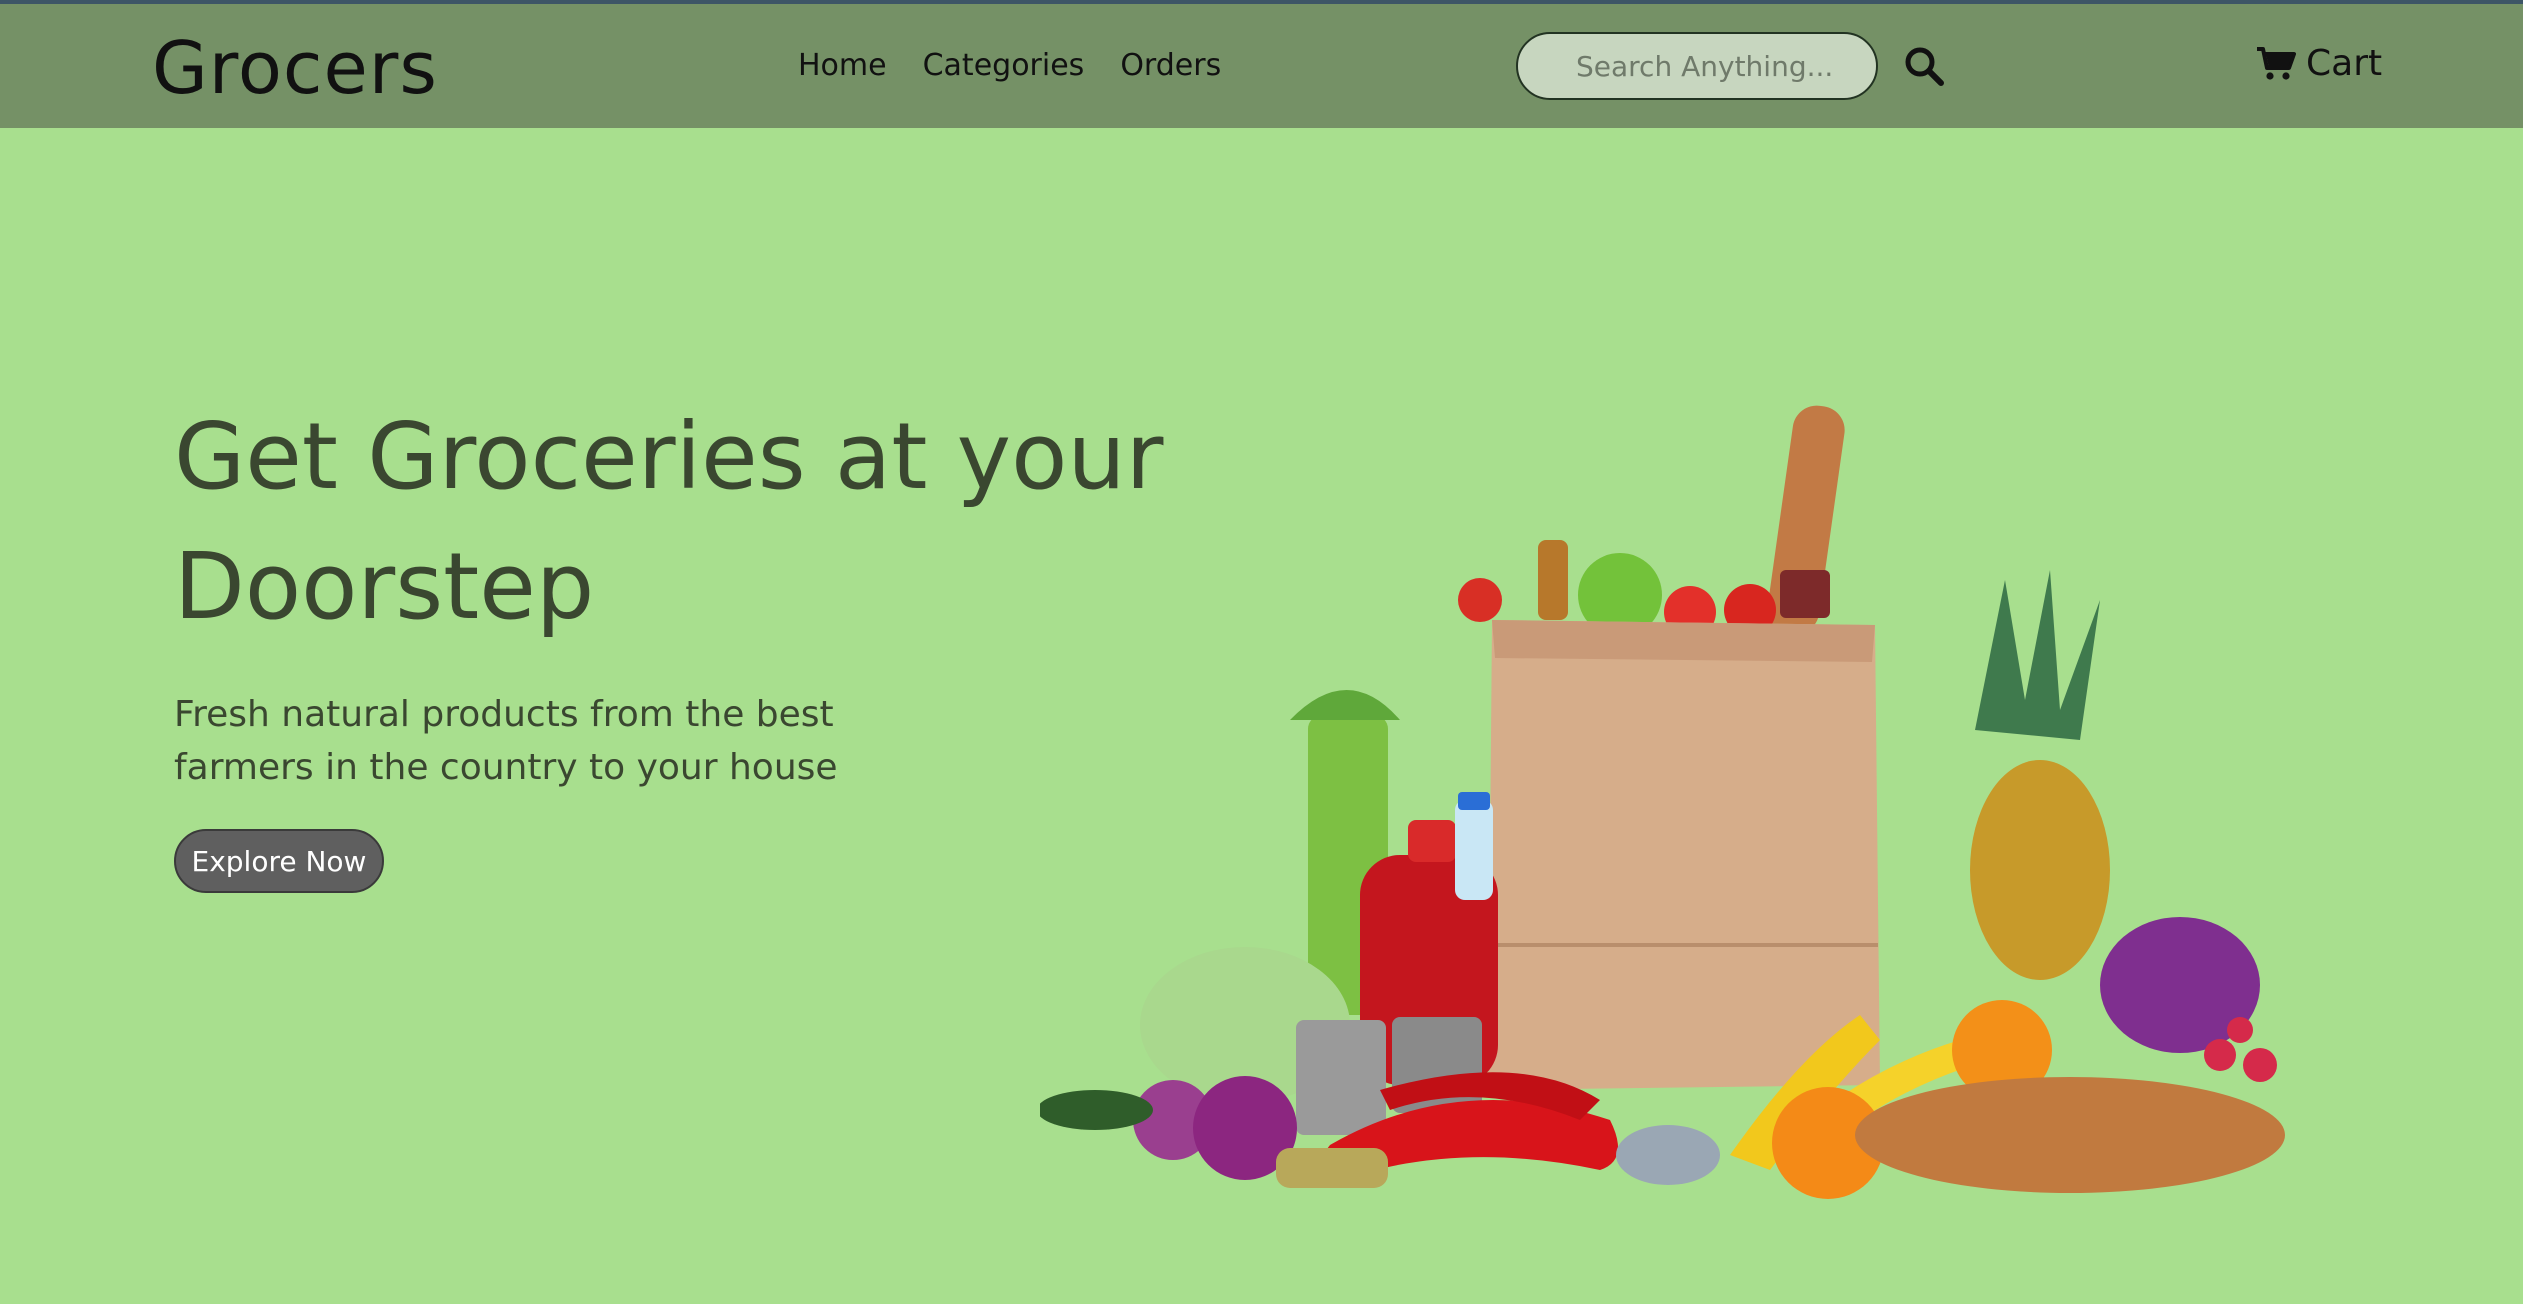 This screenshot has width=2523, height=1304. I want to click on cart-label: Cart, so click(2344, 63).